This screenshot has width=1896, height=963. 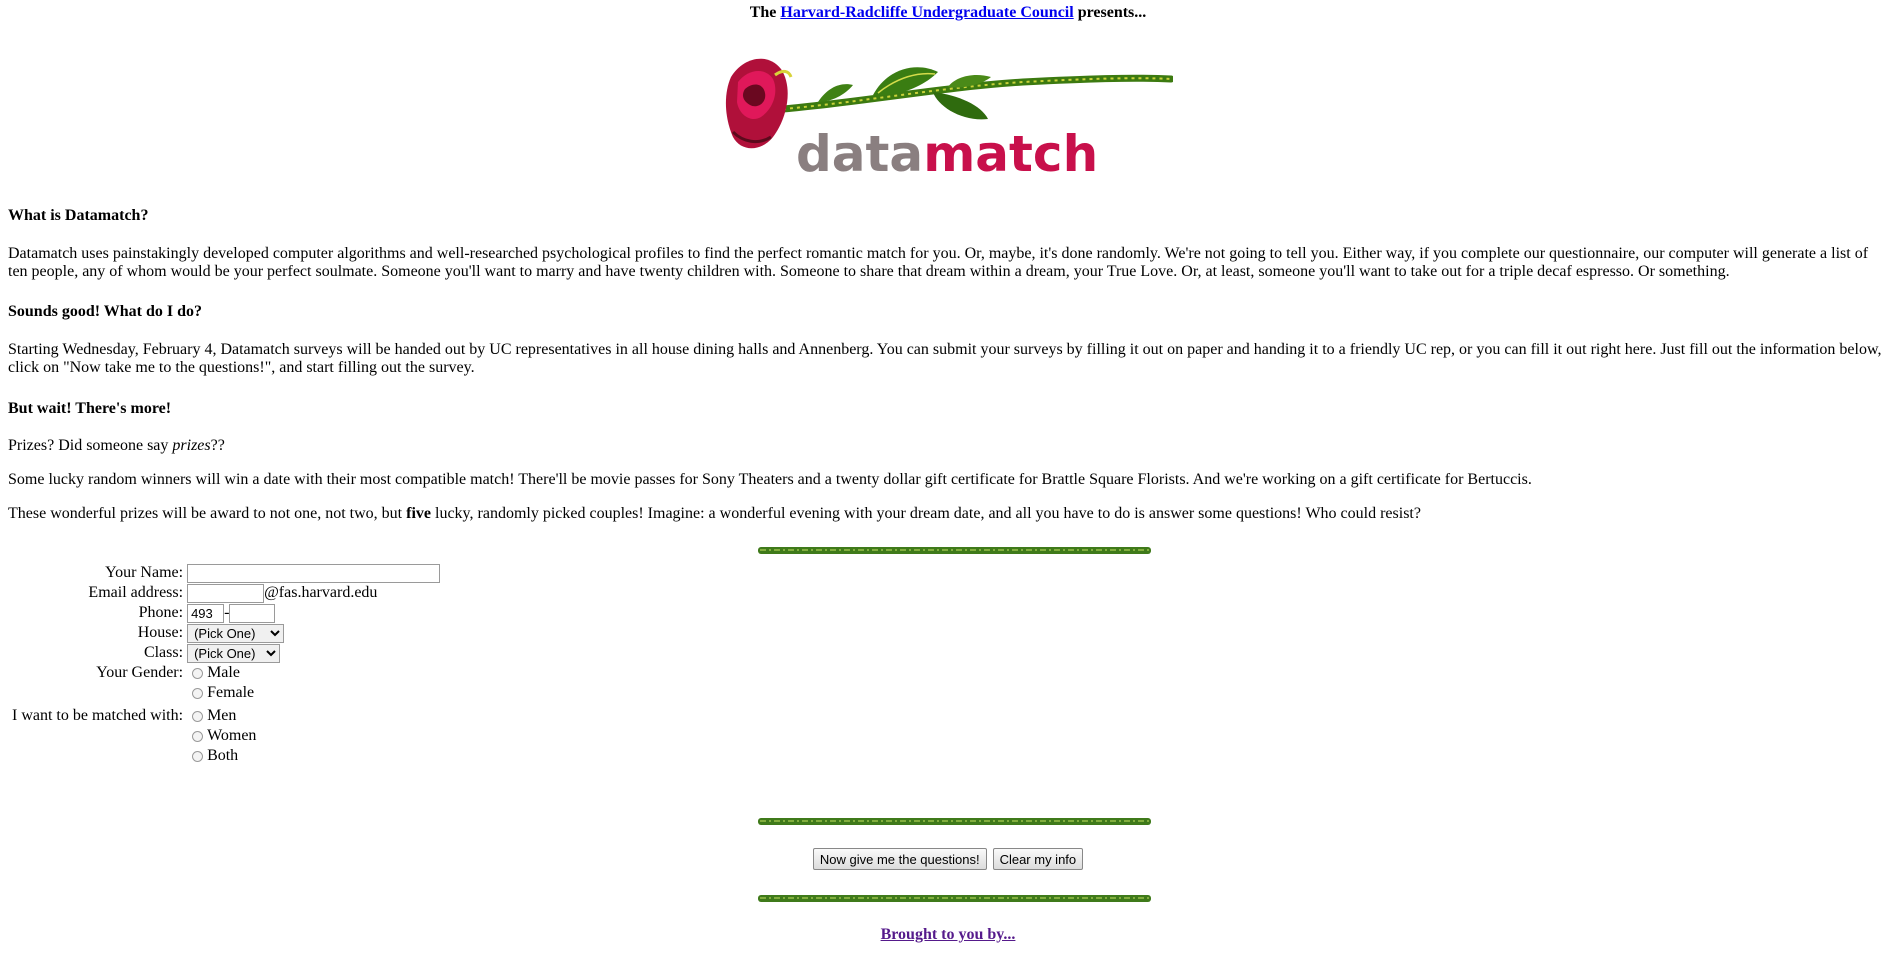 I want to click on email-input, so click(x=226, y=593).